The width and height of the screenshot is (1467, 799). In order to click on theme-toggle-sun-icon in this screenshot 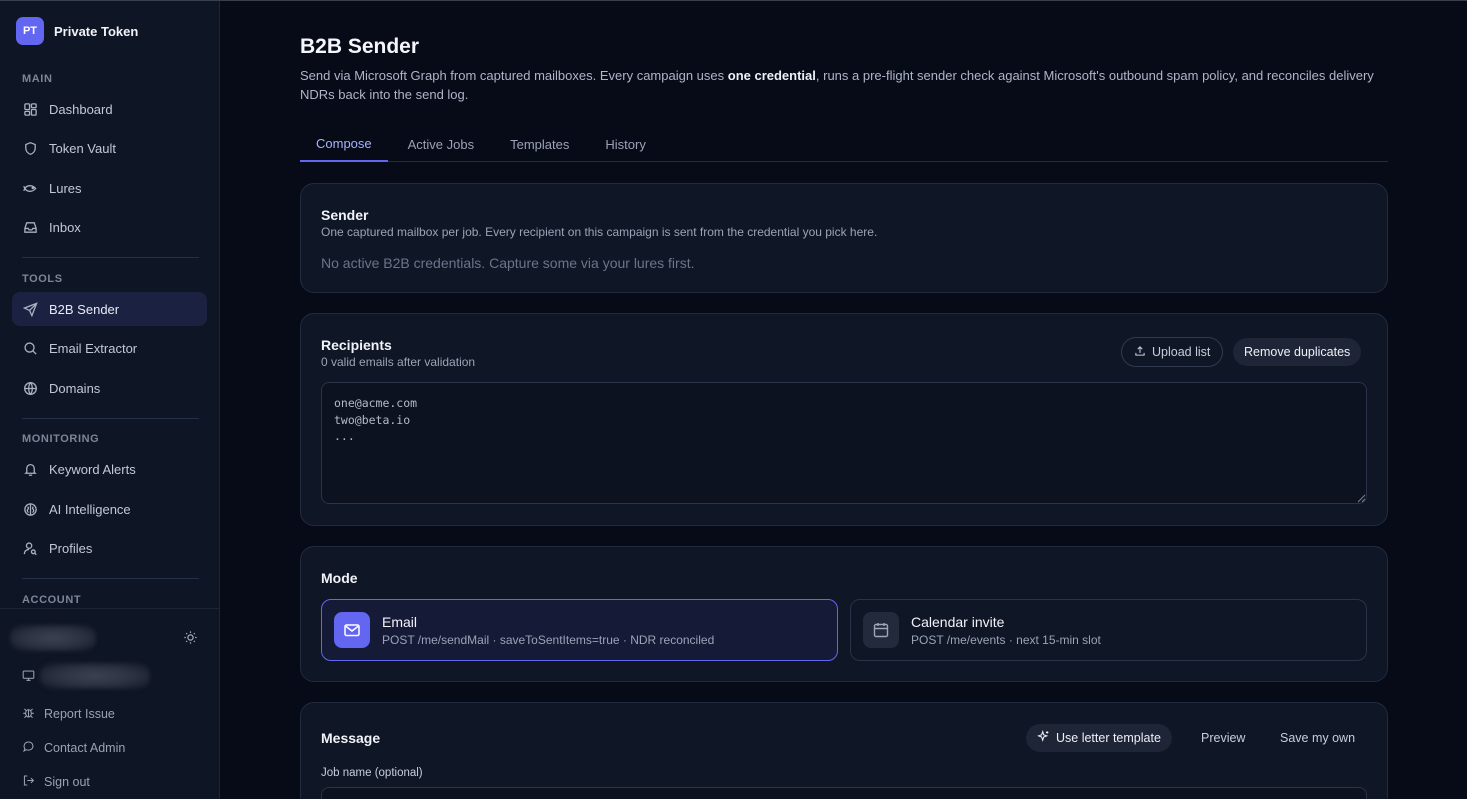, I will do `click(191, 638)`.